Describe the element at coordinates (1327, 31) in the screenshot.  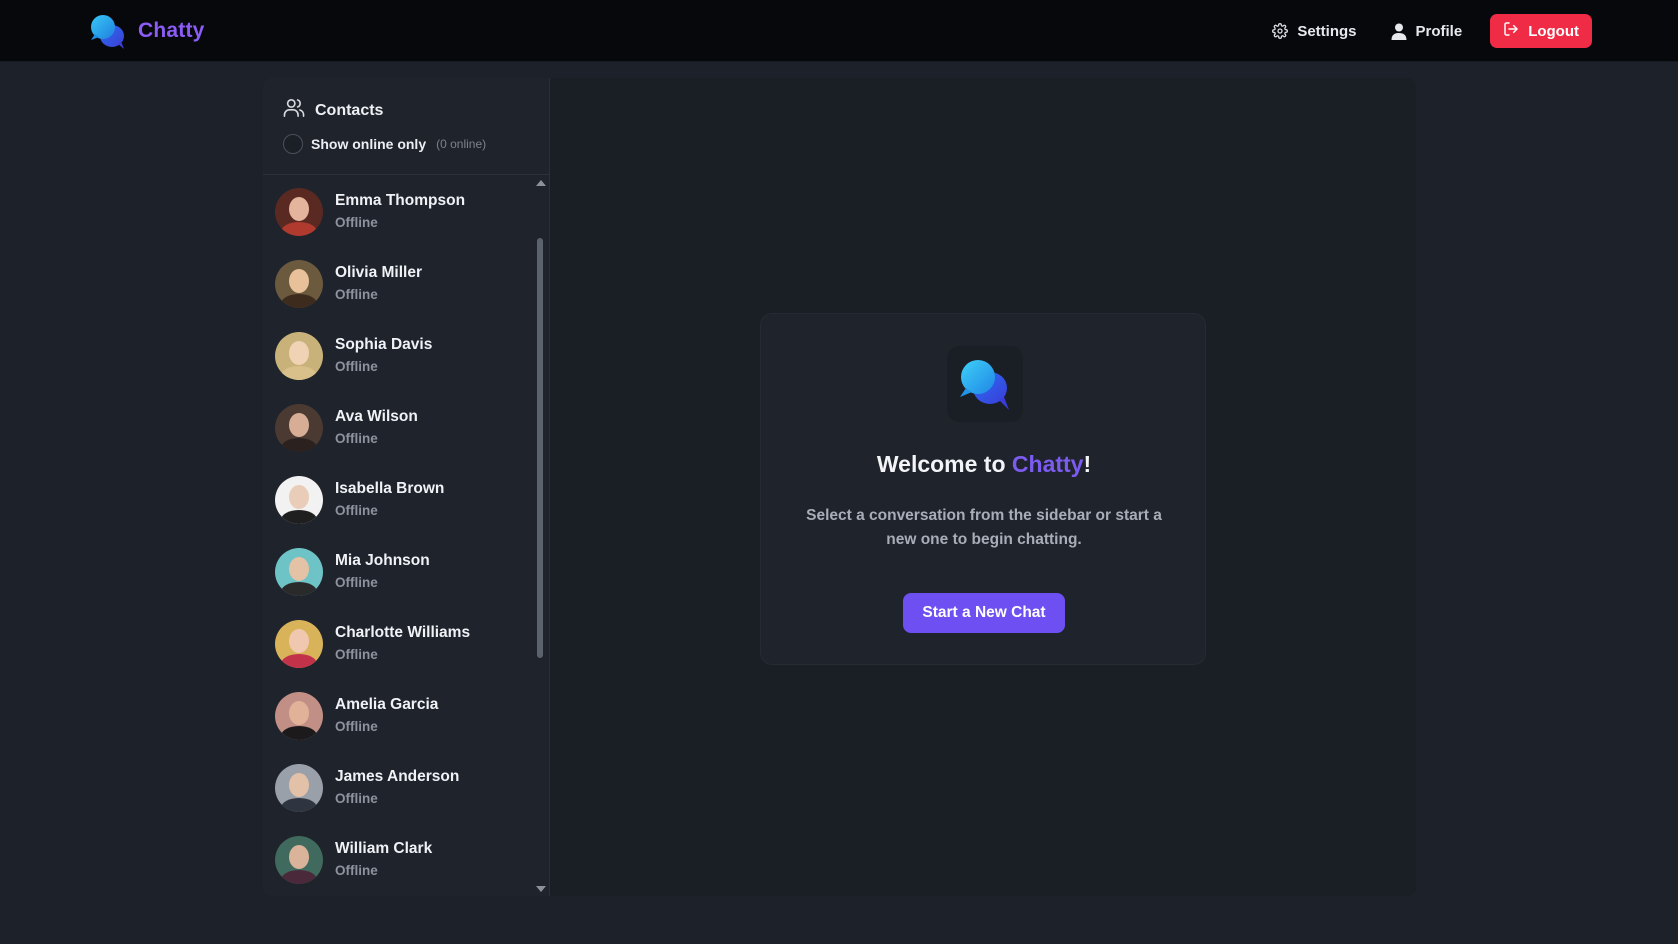
I see `settings-label: Settings` at that location.